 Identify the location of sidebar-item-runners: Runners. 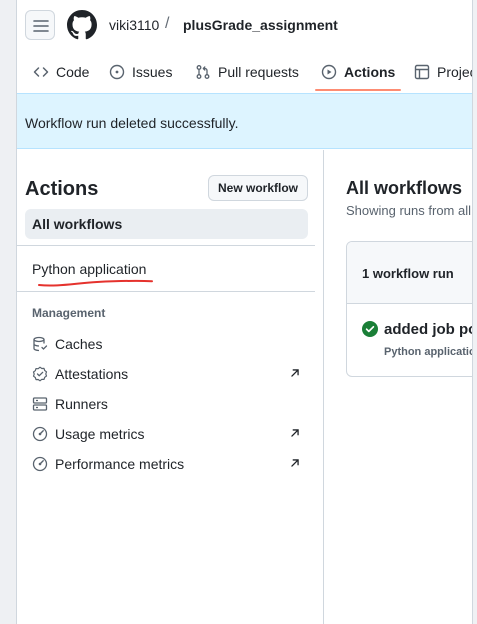
(167, 404).